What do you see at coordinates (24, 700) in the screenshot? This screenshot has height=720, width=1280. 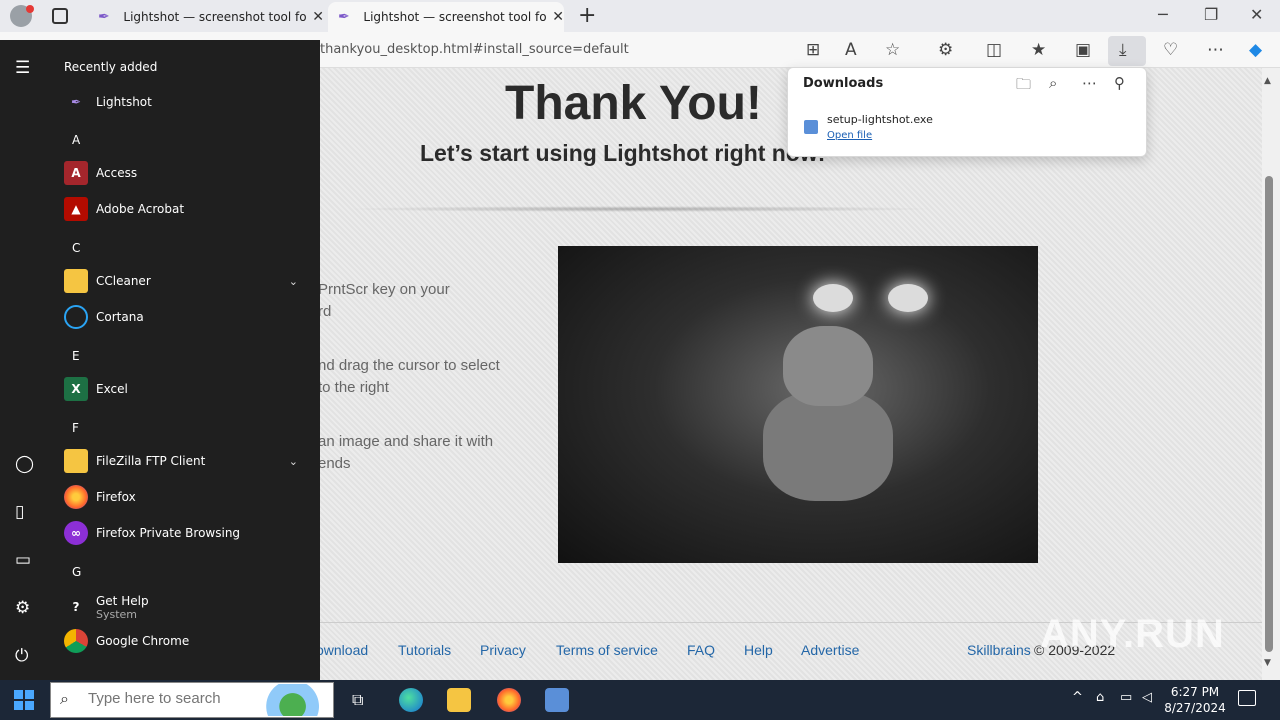 I see `windows-start-icon` at bounding box center [24, 700].